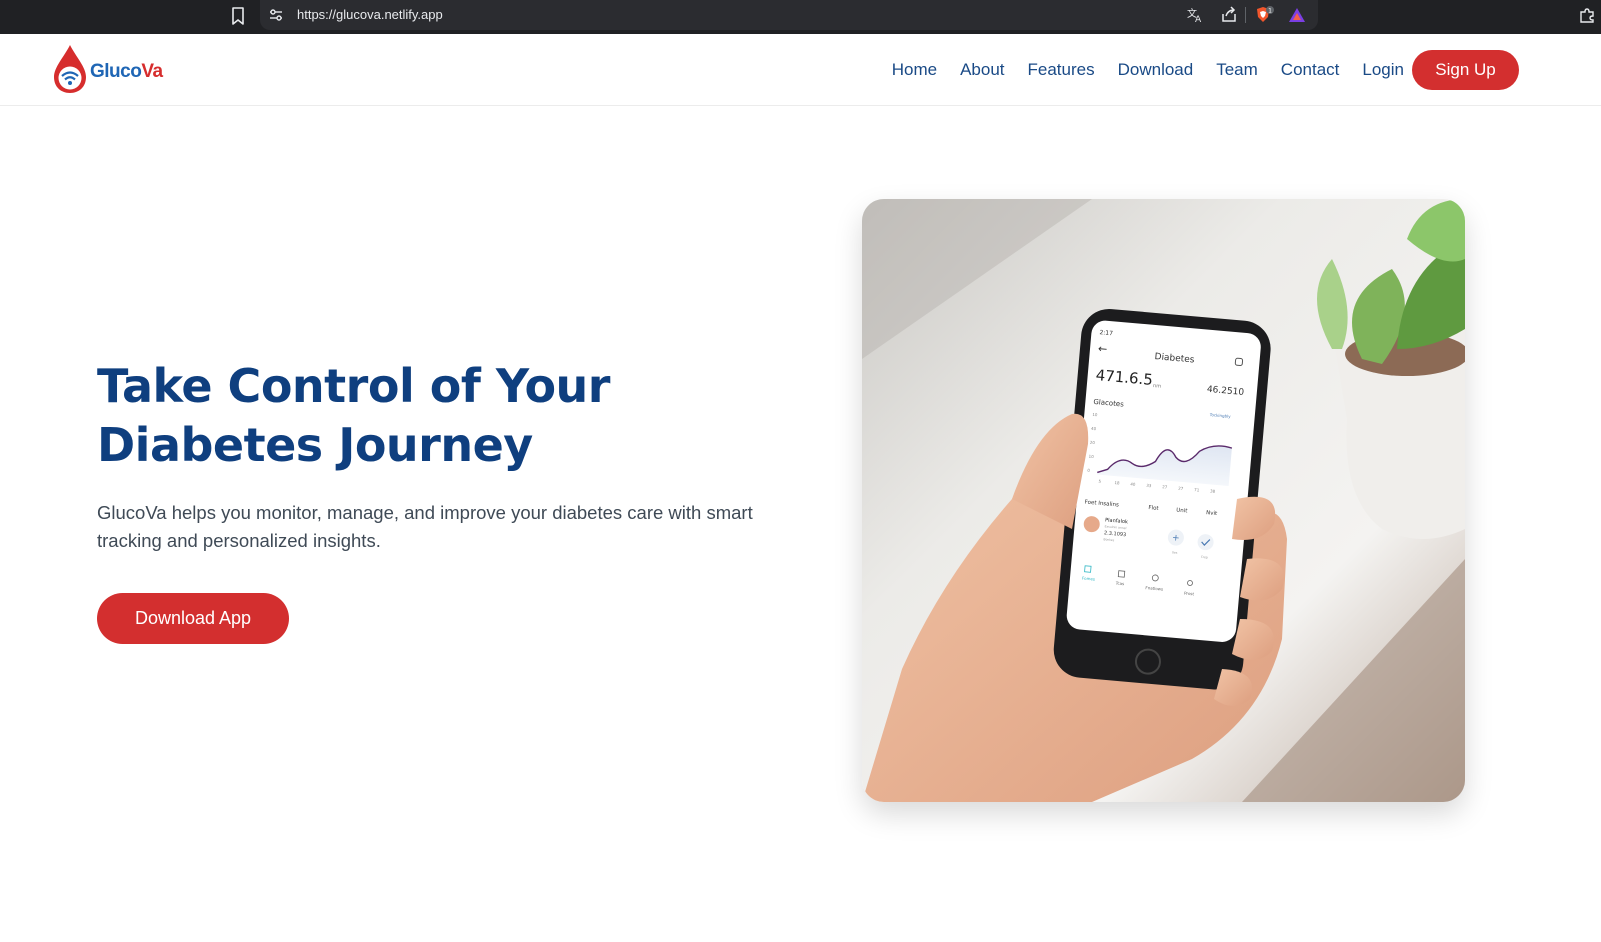 This screenshot has height=942, width=1601. What do you see at coordinates (1264, 15) in the screenshot?
I see `brave-shield-icon: 1` at bounding box center [1264, 15].